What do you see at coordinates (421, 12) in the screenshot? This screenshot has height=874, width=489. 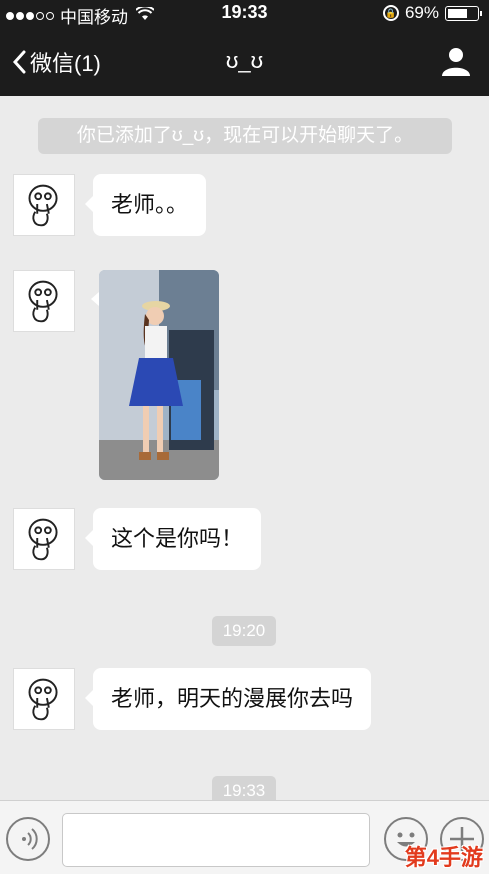 I see `battery-percent: 69%` at bounding box center [421, 12].